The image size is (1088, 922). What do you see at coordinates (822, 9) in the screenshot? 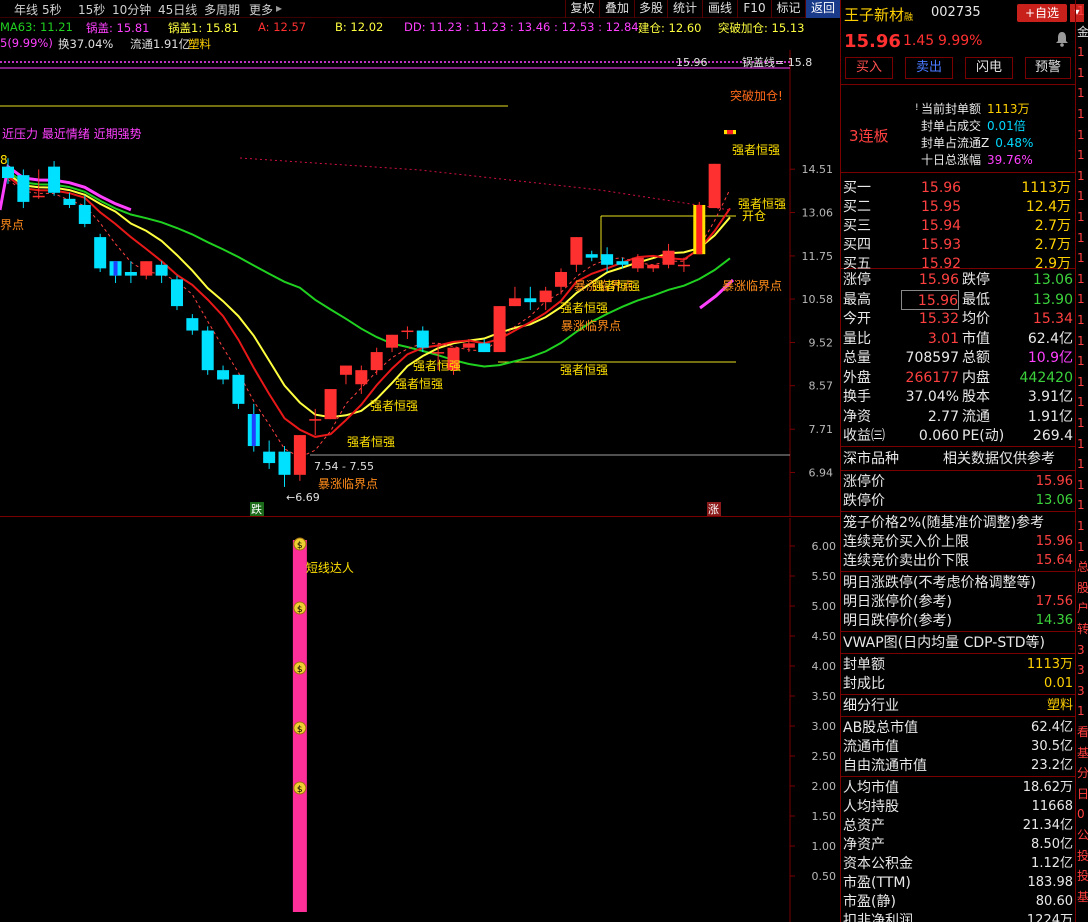
I see `toolbar-button-7: 返回` at bounding box center [822, 9].